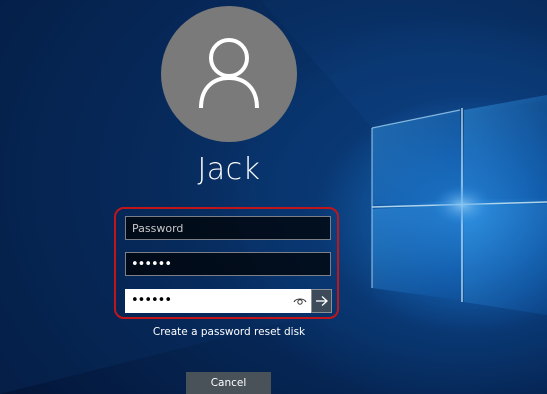 This screenshot has height=394, width=547. I want to click on password-field, so click(228, 228).